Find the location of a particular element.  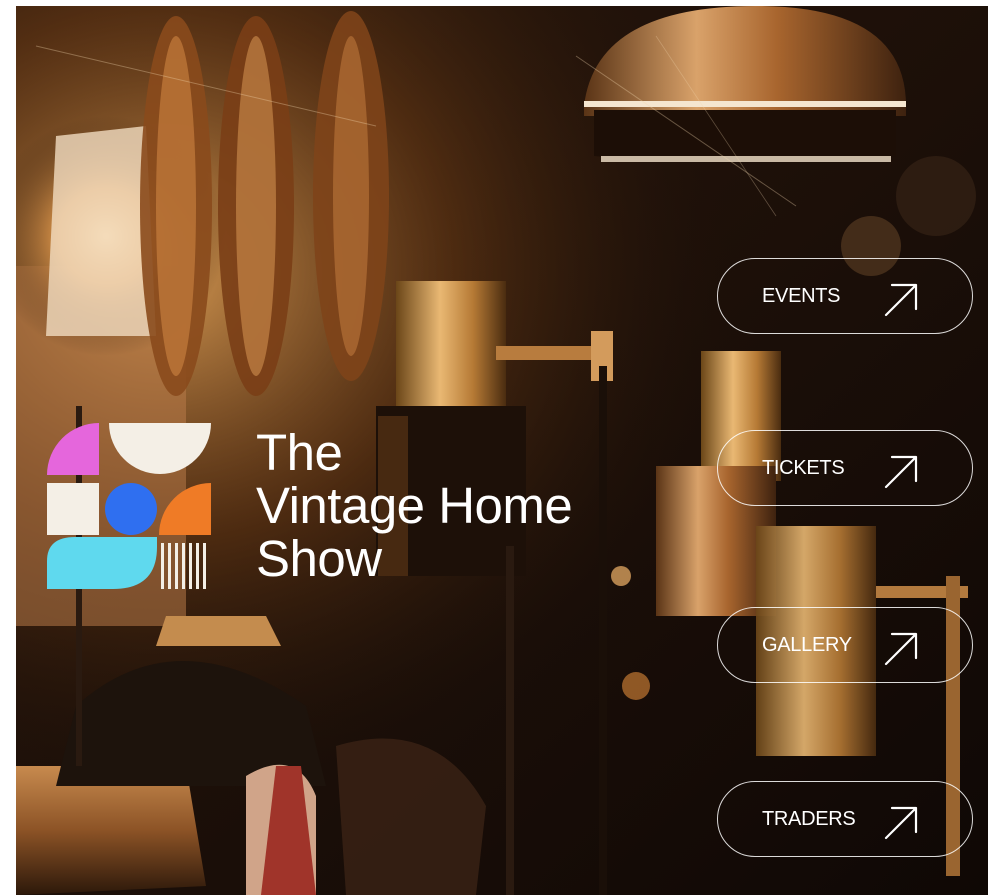

site-title-line-2: Vintage Home is located at coordinates (414, 505).